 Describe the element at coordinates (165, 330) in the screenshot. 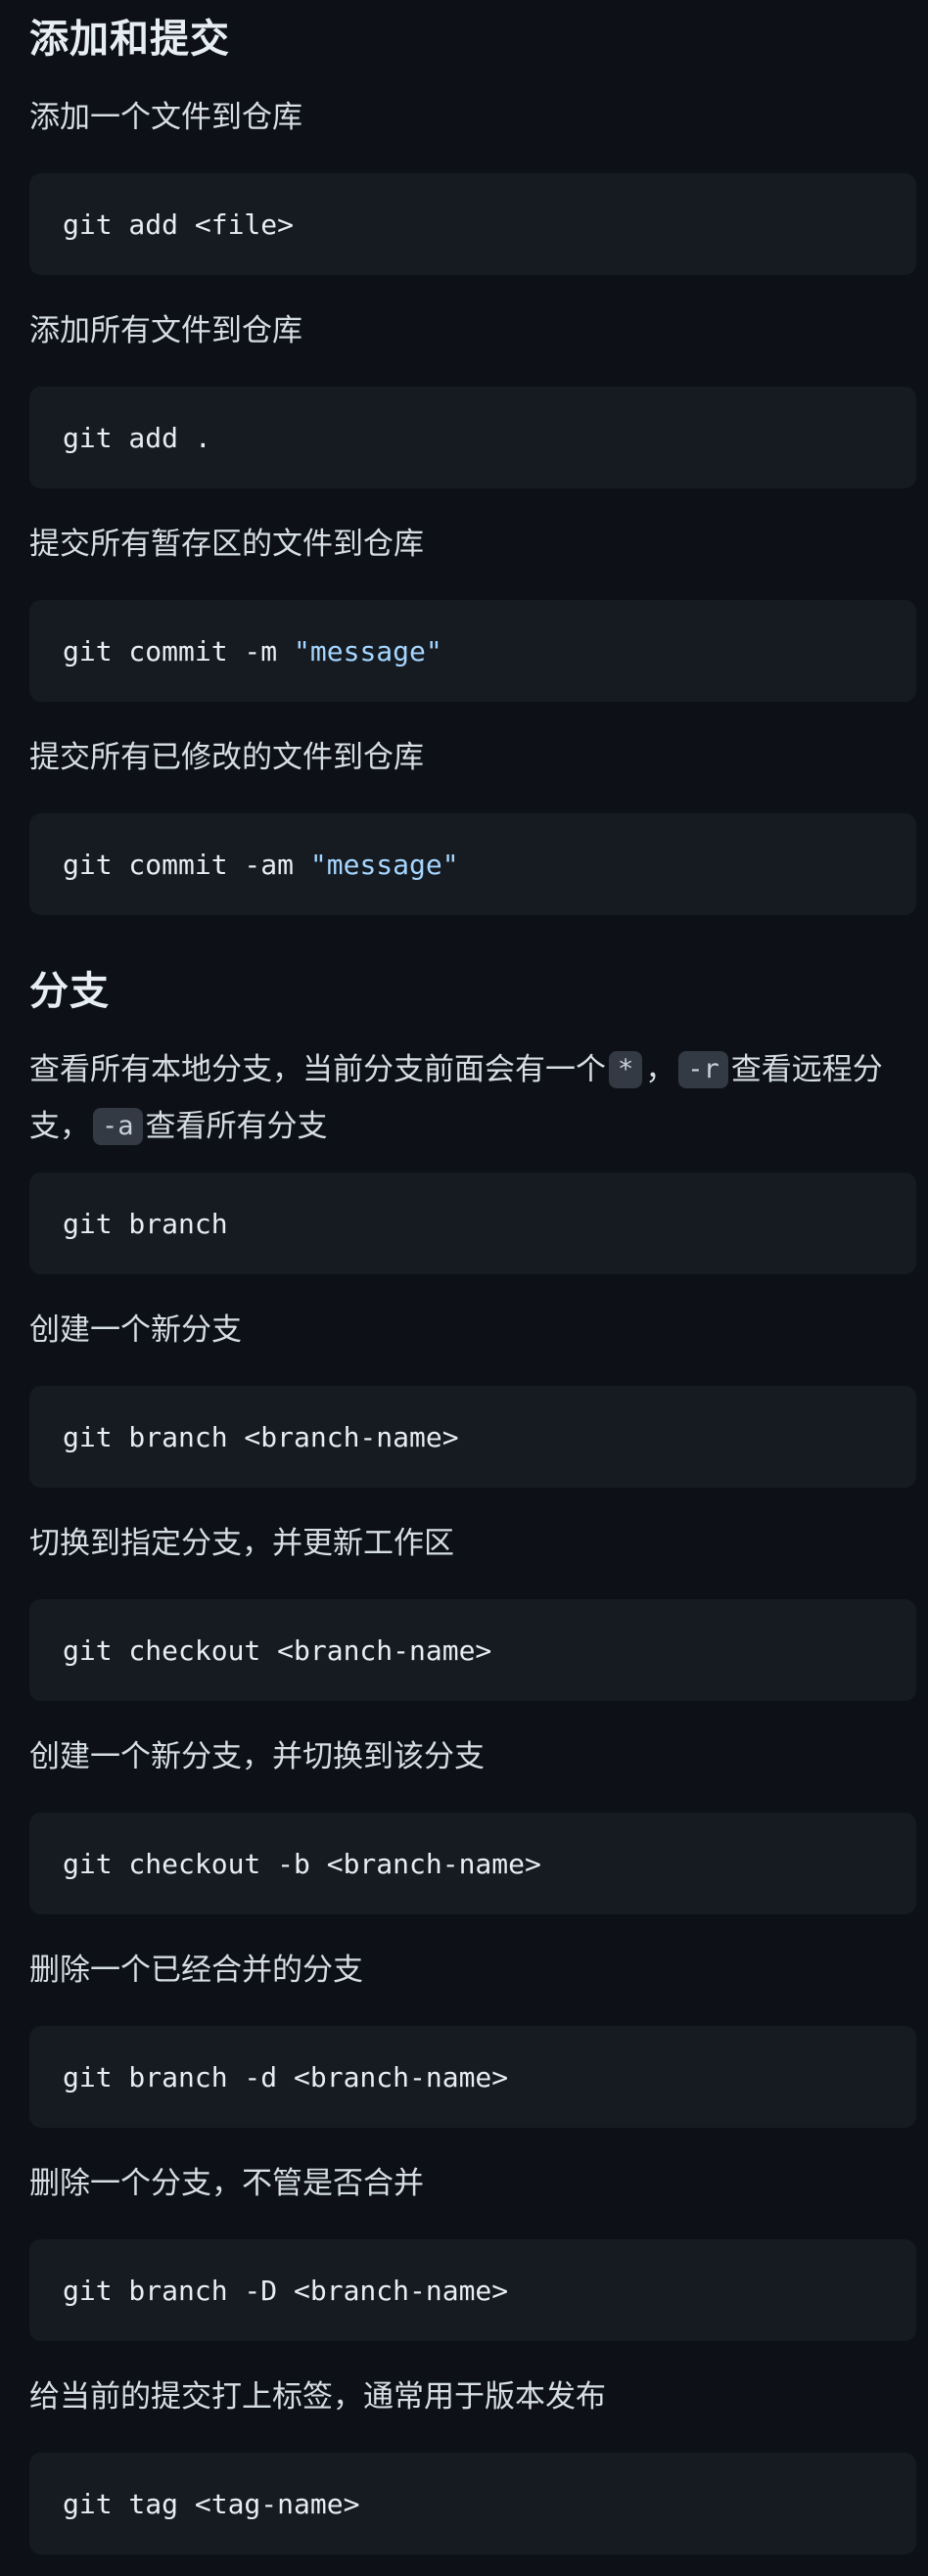

I see `desc-add-all: 添加所有文件到仓库` at that location.